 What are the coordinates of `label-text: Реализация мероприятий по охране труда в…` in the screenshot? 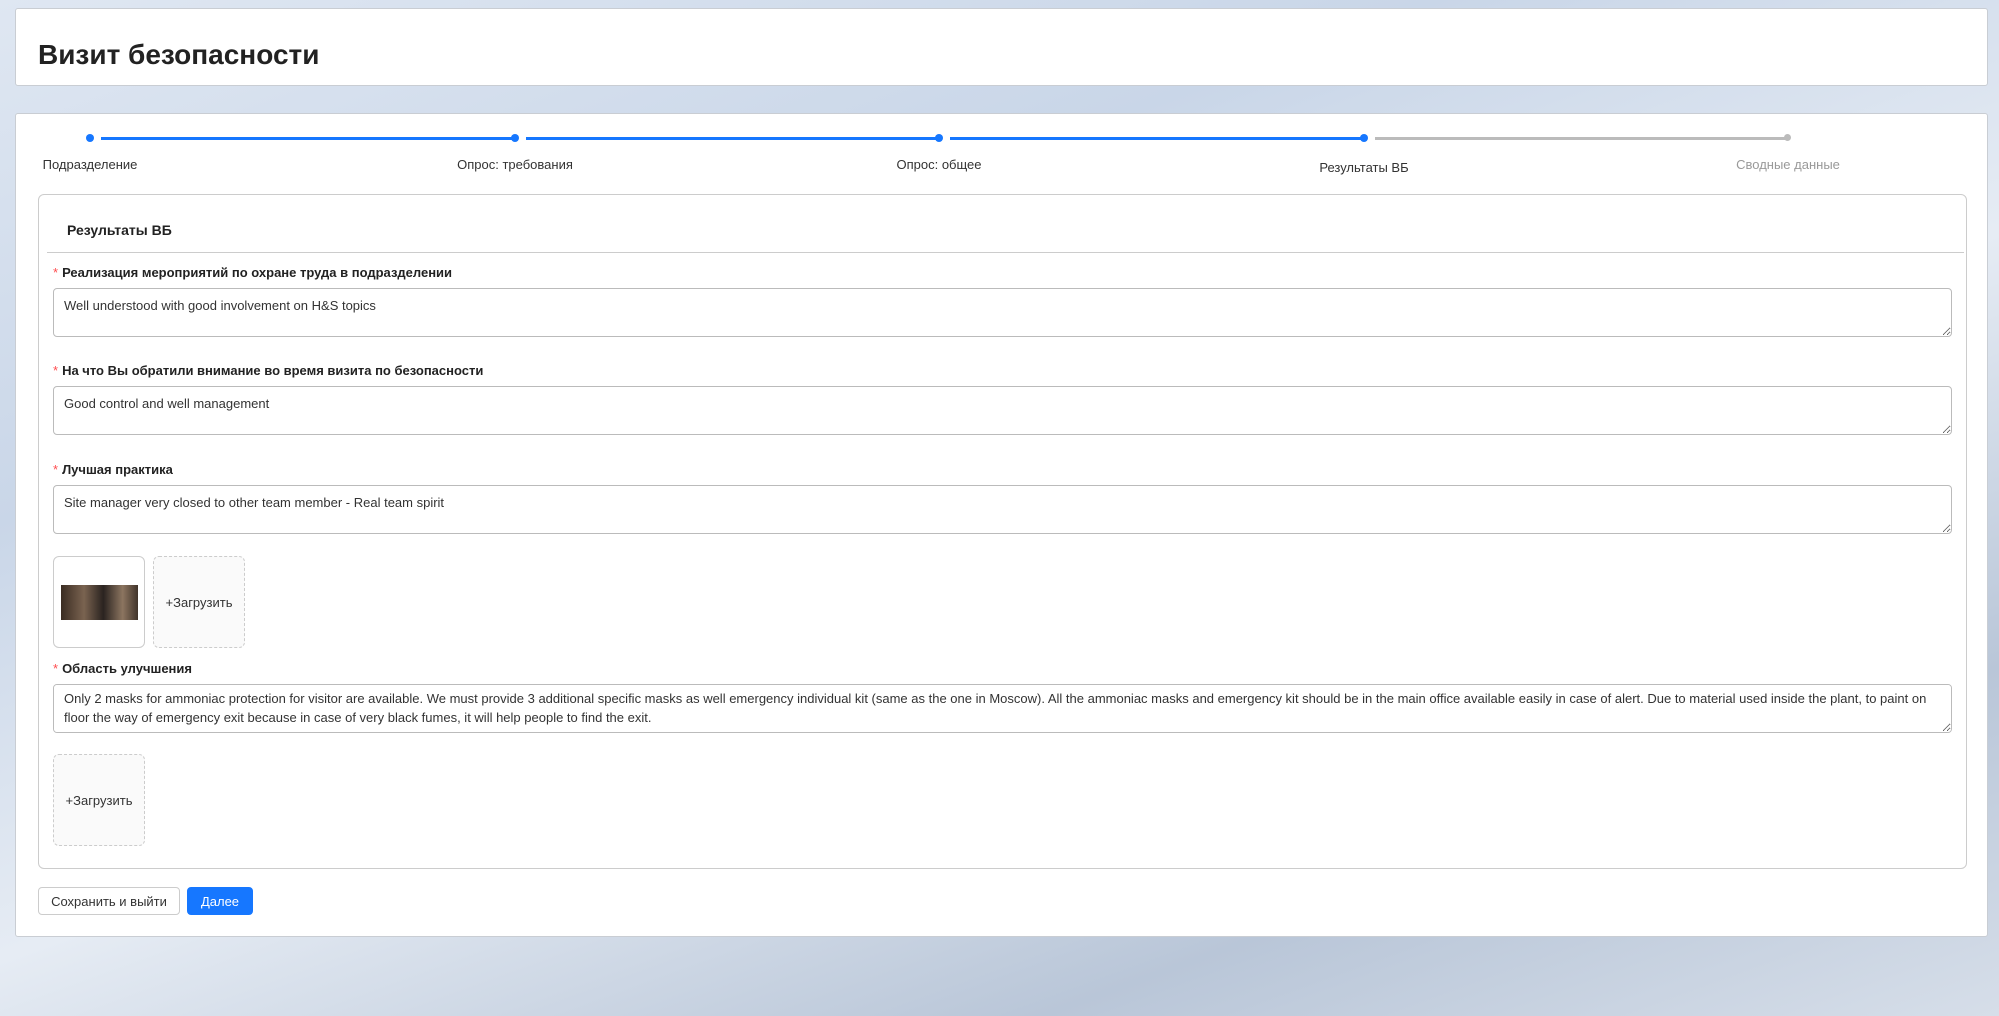 It's located at (257, 272).